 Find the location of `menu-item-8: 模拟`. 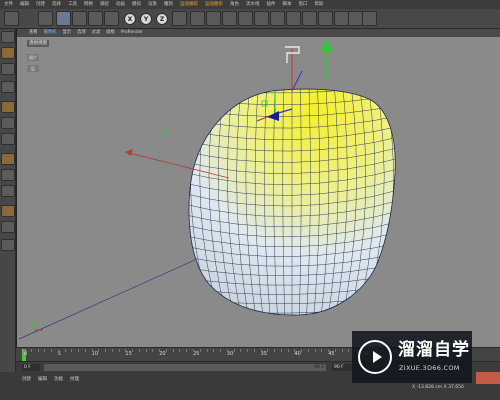

menu-item-8: 模拟 is located at coordinates (136, 4).